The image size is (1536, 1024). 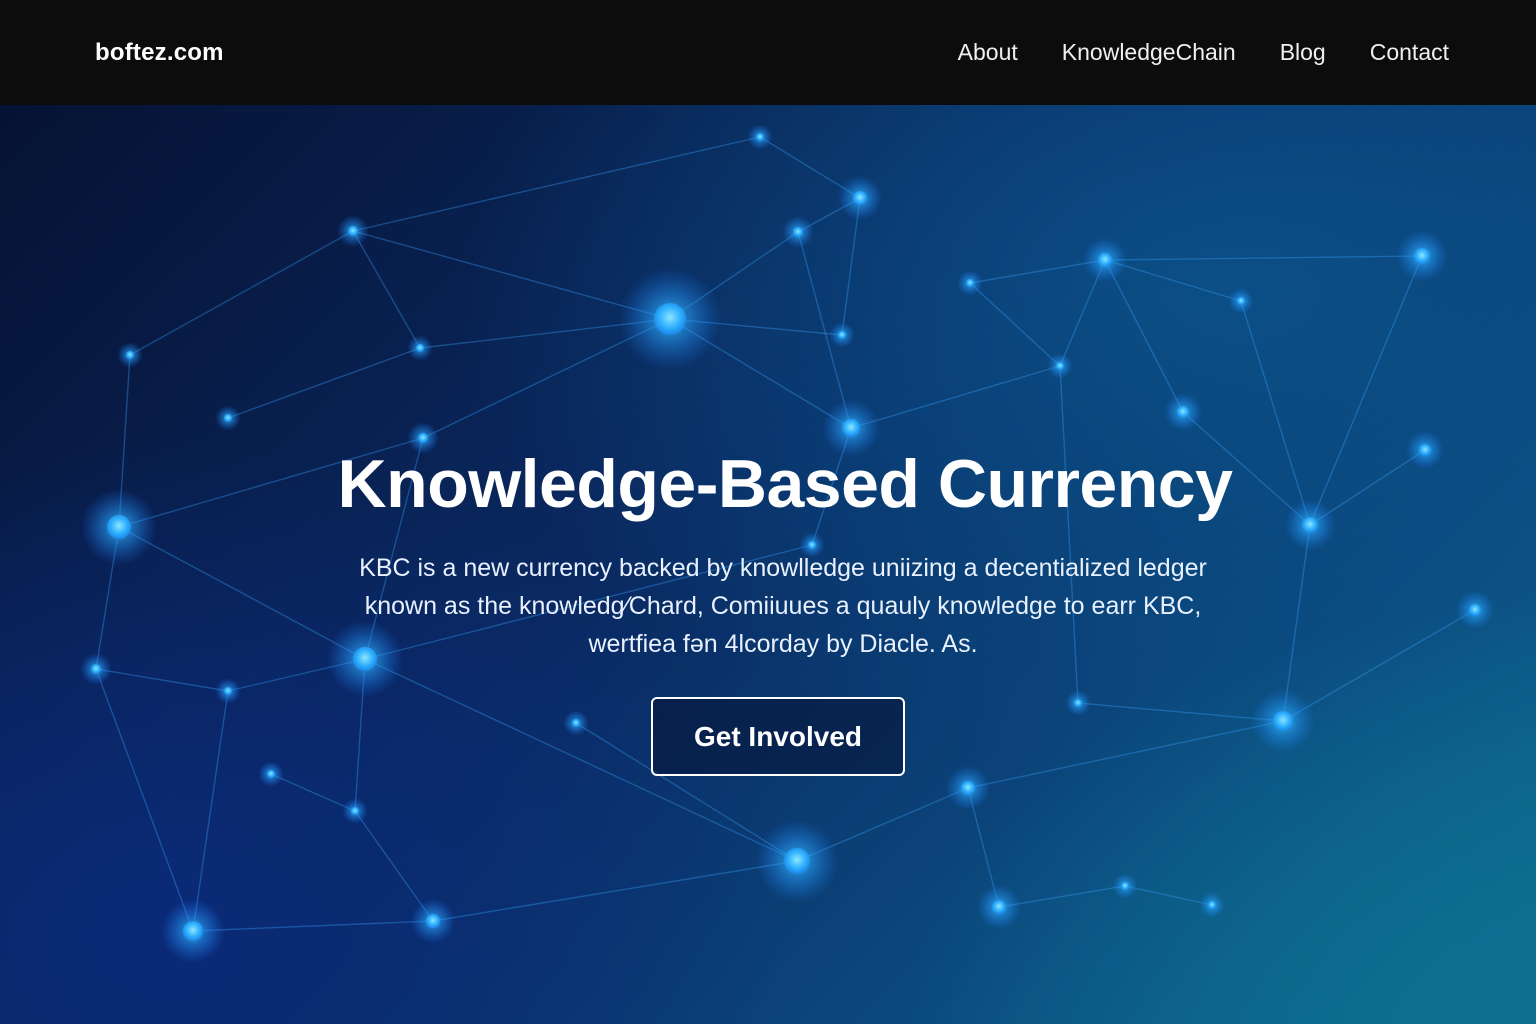 I want to click on site-logo: boftez.com, so click(x=159, y=53).